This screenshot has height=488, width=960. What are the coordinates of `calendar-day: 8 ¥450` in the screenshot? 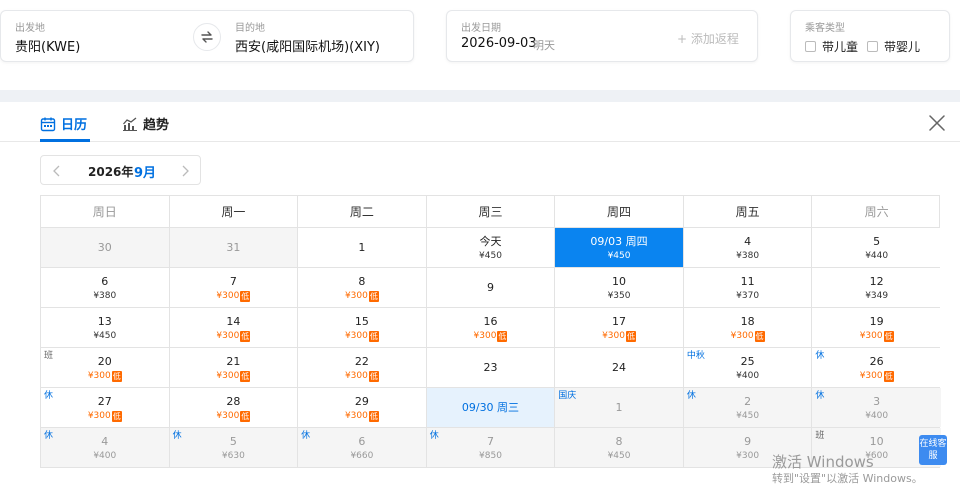 It's located at (619, 447).